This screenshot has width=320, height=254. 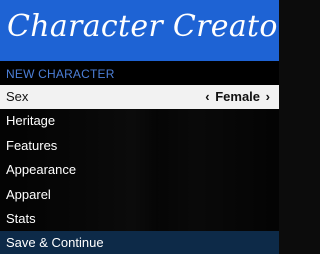 I want to click on menu-item-features: Features, so click(x=139, y=146).